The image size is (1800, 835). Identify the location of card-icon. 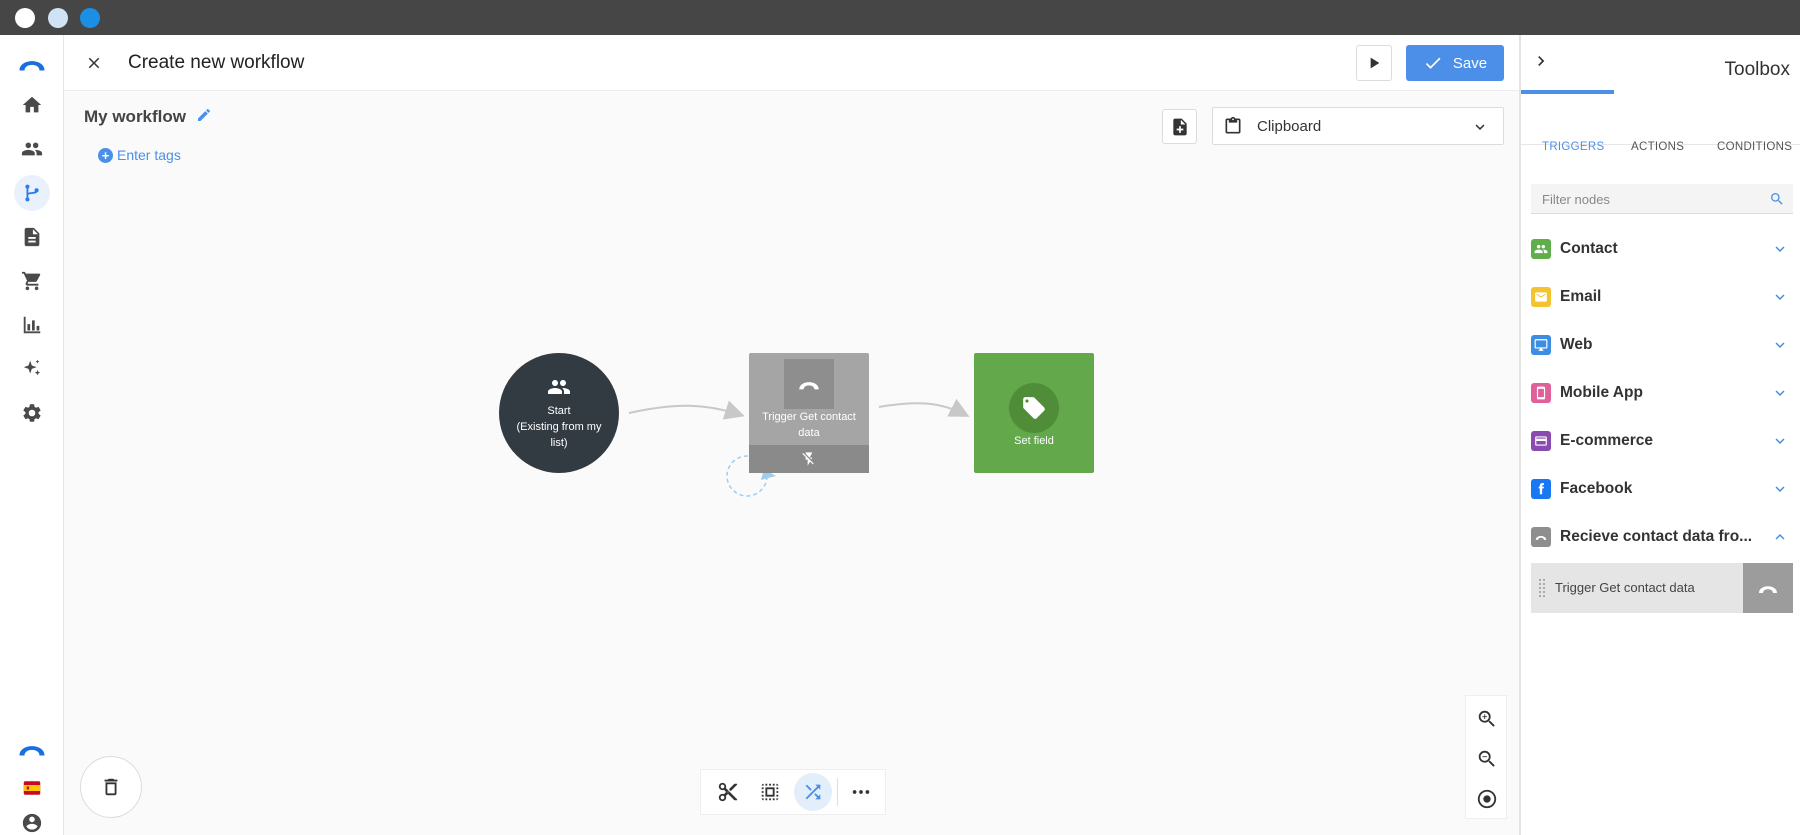
(1541, 441).